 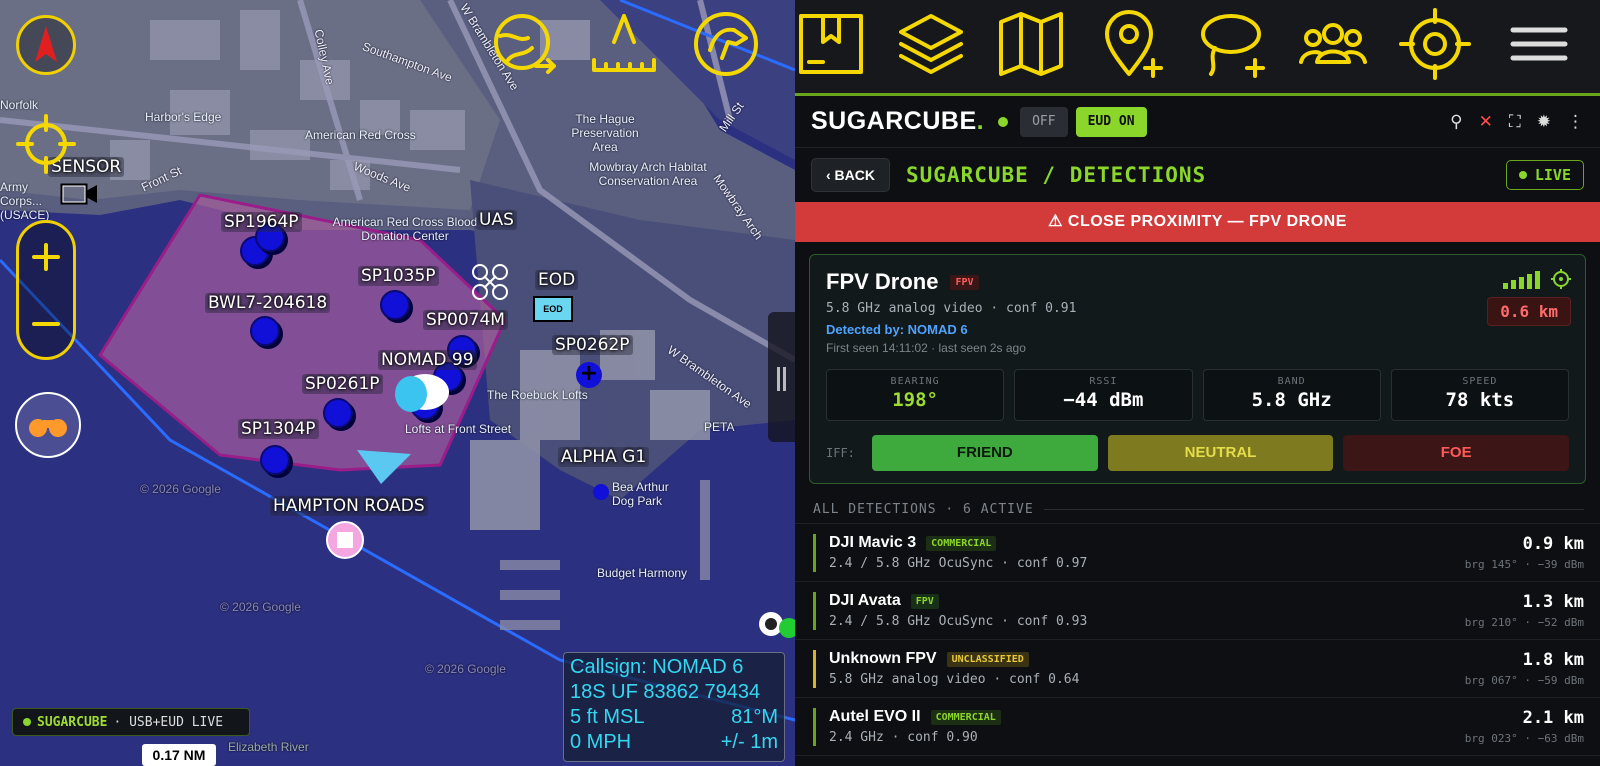 I want to click on detection-subtitle: 5.8 GHz analog video · conf 0.91, so click(x=951, y=308).